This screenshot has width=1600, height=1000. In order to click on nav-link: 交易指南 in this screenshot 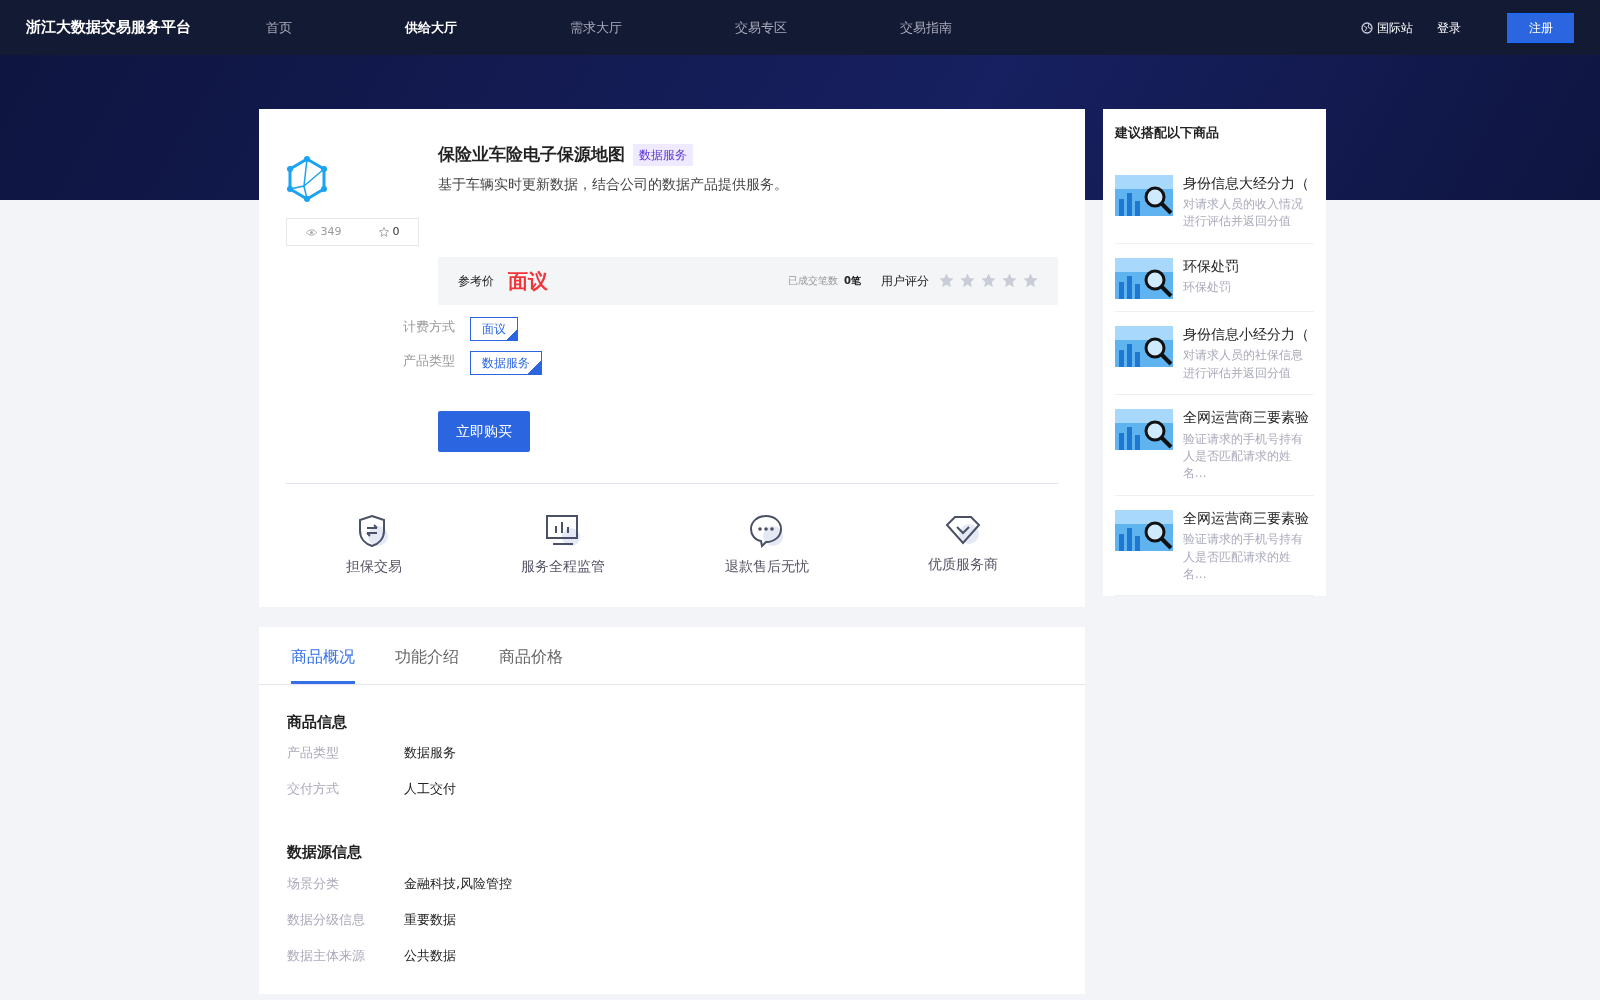, I will do `click(926, 27)`.